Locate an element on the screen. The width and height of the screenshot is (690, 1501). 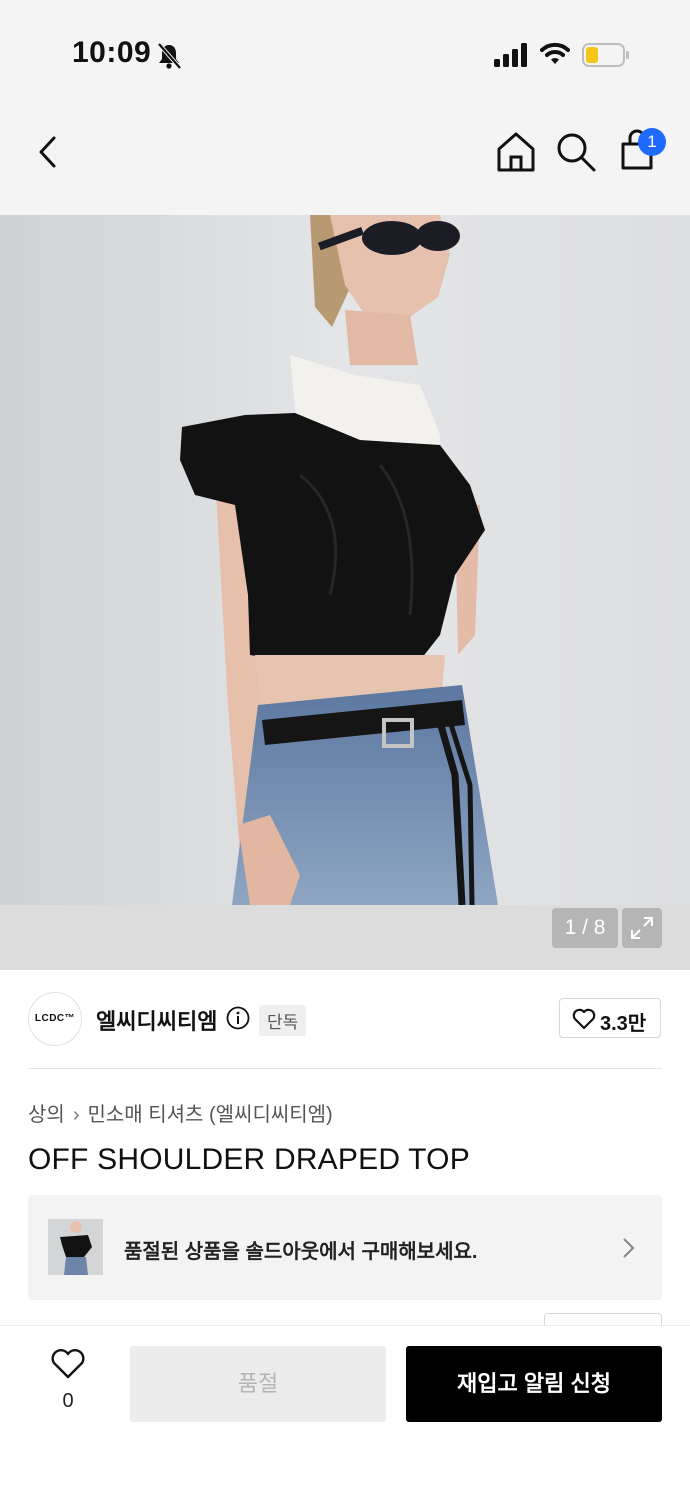
back-button is located at coordinates (48, 152).